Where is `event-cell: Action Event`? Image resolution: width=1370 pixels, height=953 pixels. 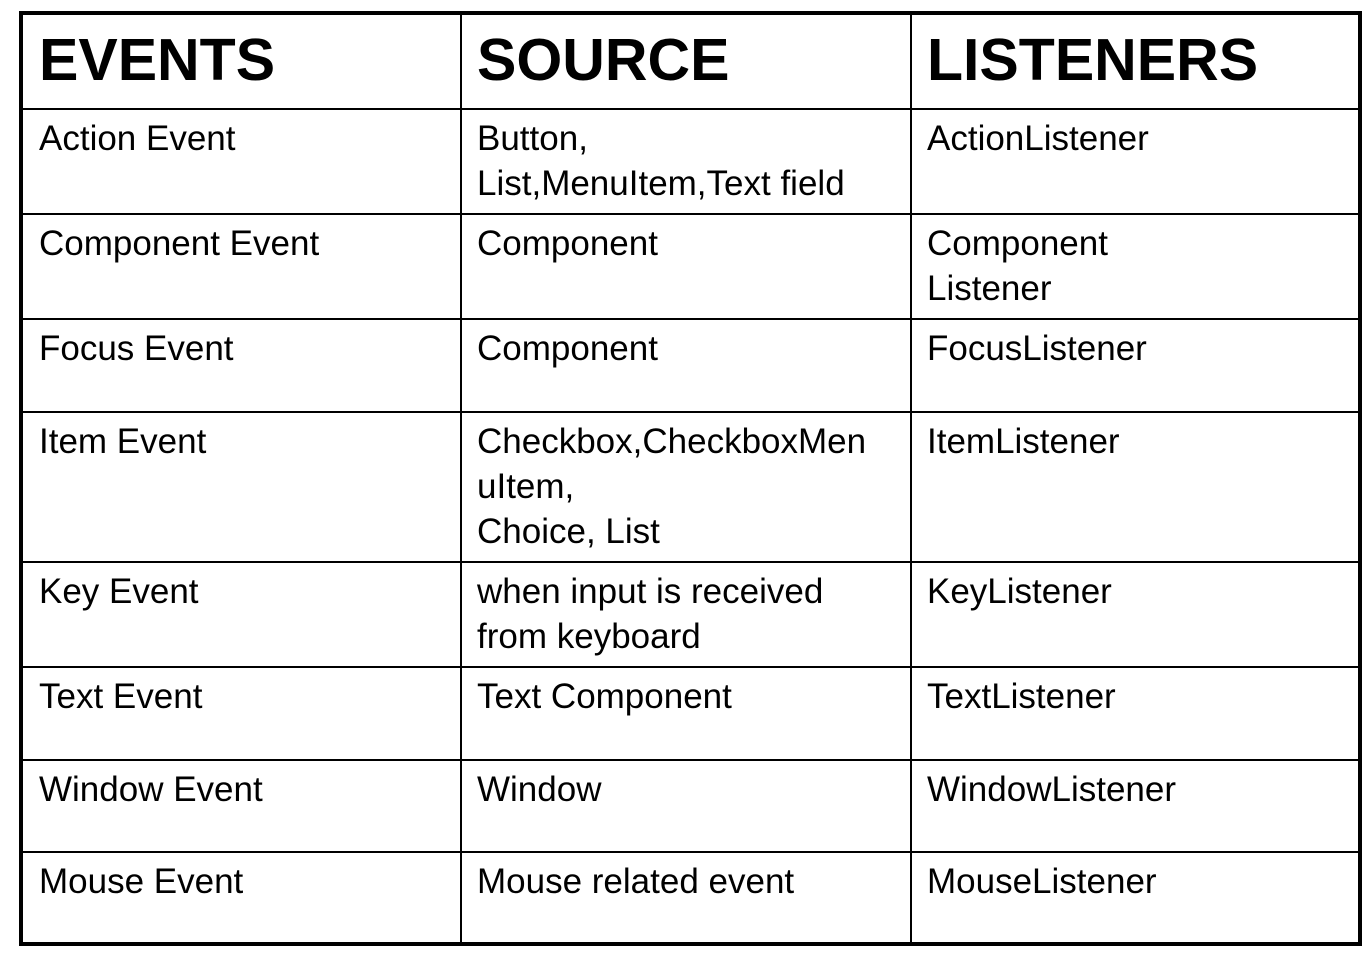
event-cell: Action Event is located at coordinates (137, 138).